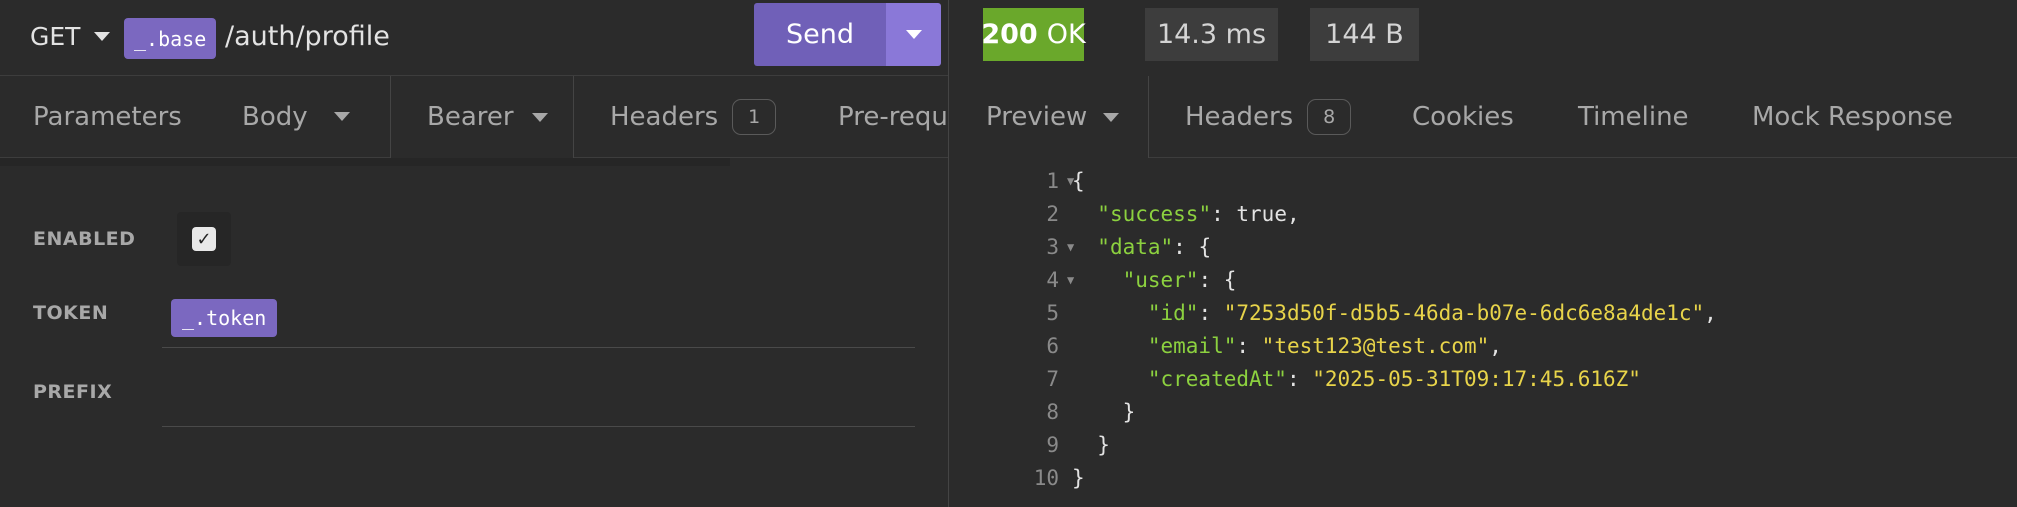 The image size is (2017, 507). I want to click on tab-auth-bearer: Bearer, so click(482, 117).